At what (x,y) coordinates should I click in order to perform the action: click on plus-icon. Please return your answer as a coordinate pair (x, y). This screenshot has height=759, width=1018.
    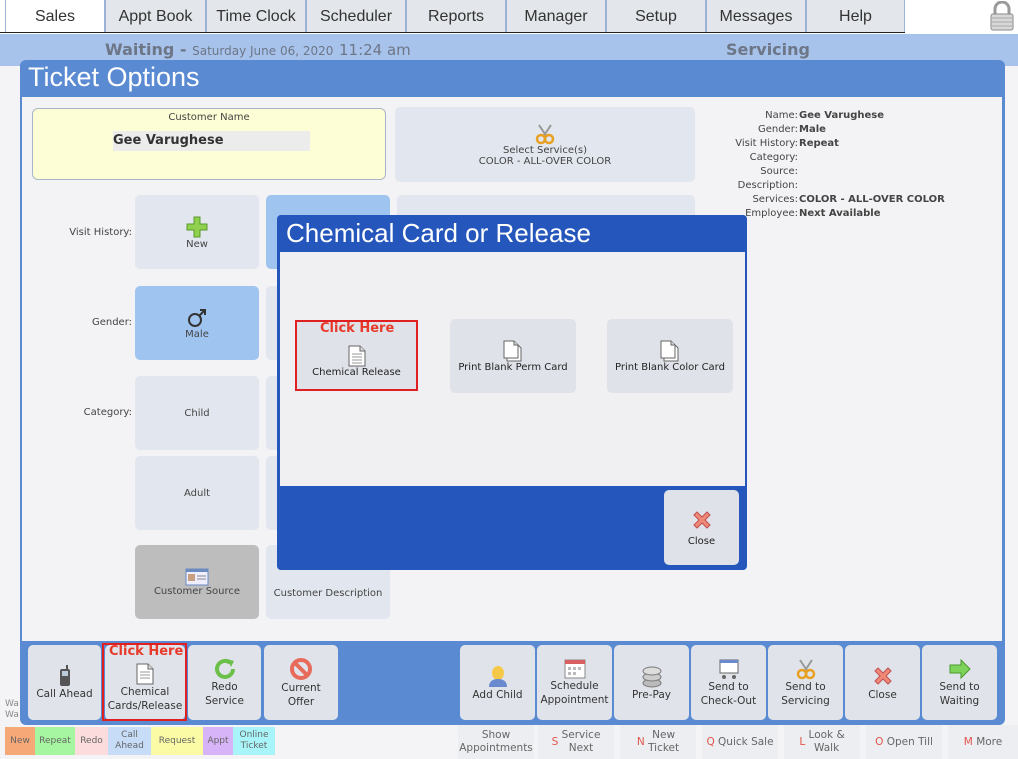
    Looking at the image, I should click on (197, 227).